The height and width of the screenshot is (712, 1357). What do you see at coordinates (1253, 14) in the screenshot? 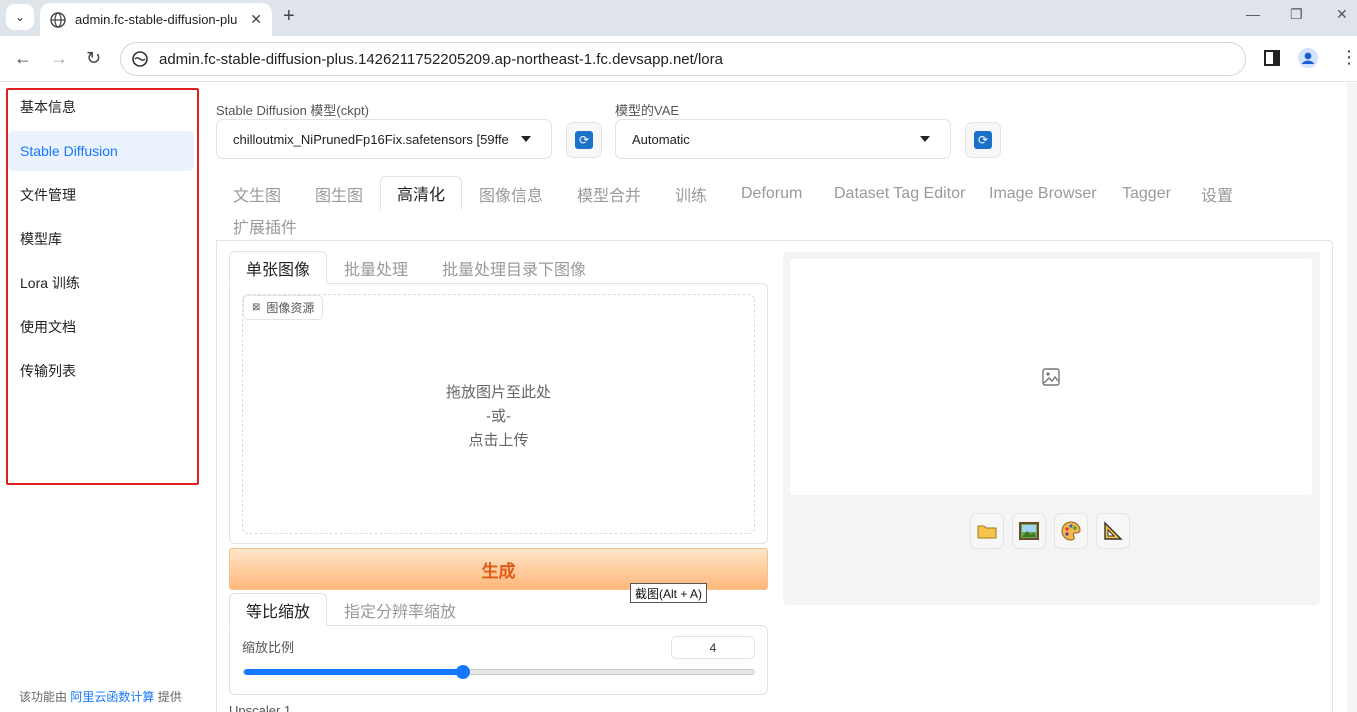
I see `minimize-icon: —` at bounding box center [1253, 14].